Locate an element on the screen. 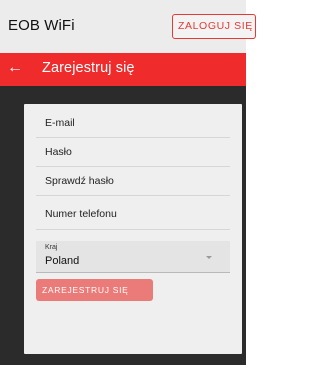  phone-field-label: Numer telefonu is located at coordinates (81, 214).